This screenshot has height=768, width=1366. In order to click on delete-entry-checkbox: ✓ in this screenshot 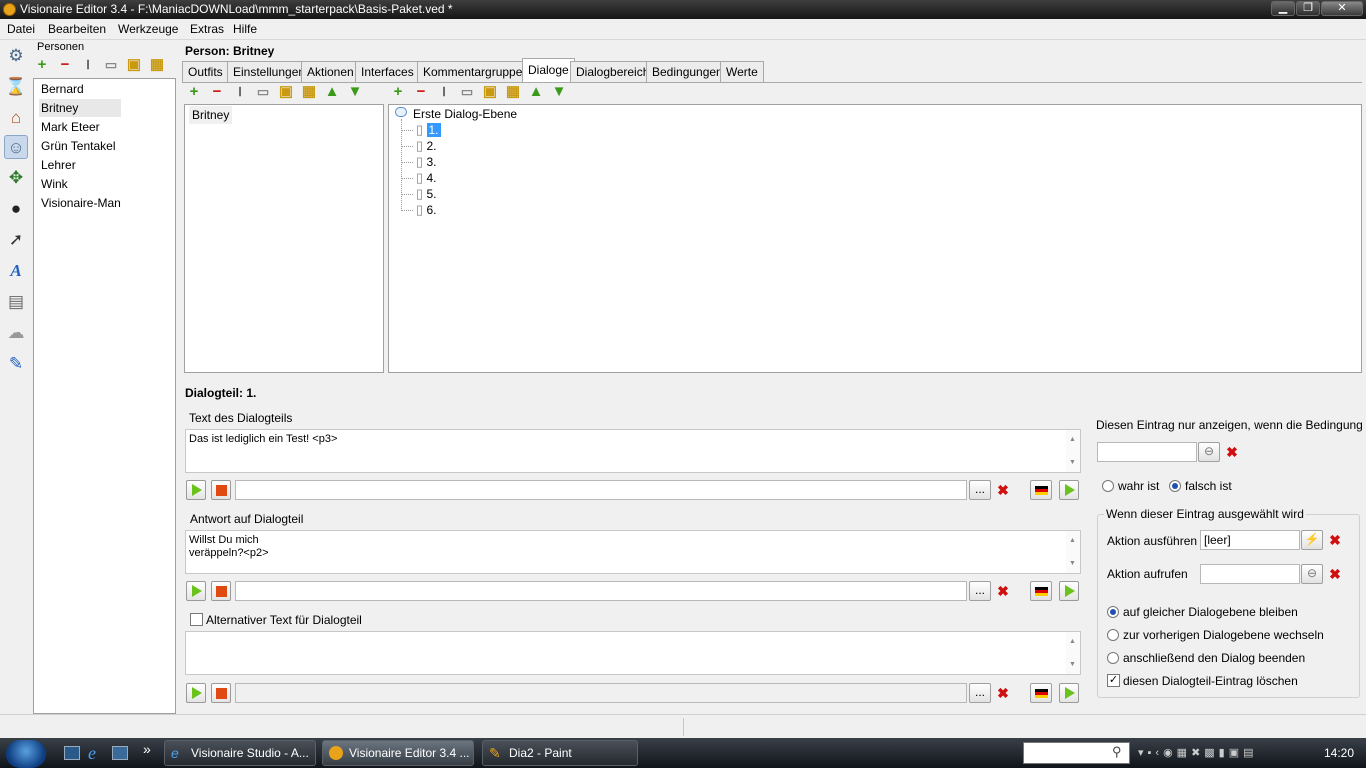, I will do `click(1113, 680)`.